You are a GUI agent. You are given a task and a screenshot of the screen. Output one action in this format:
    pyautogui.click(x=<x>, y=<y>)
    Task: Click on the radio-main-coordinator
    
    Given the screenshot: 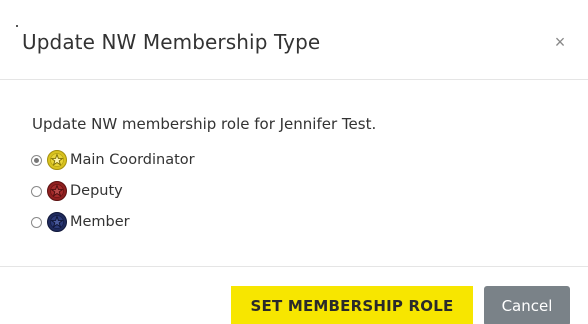 What is the action you would take?
    pyautogui.click(x=36, y=160)
    